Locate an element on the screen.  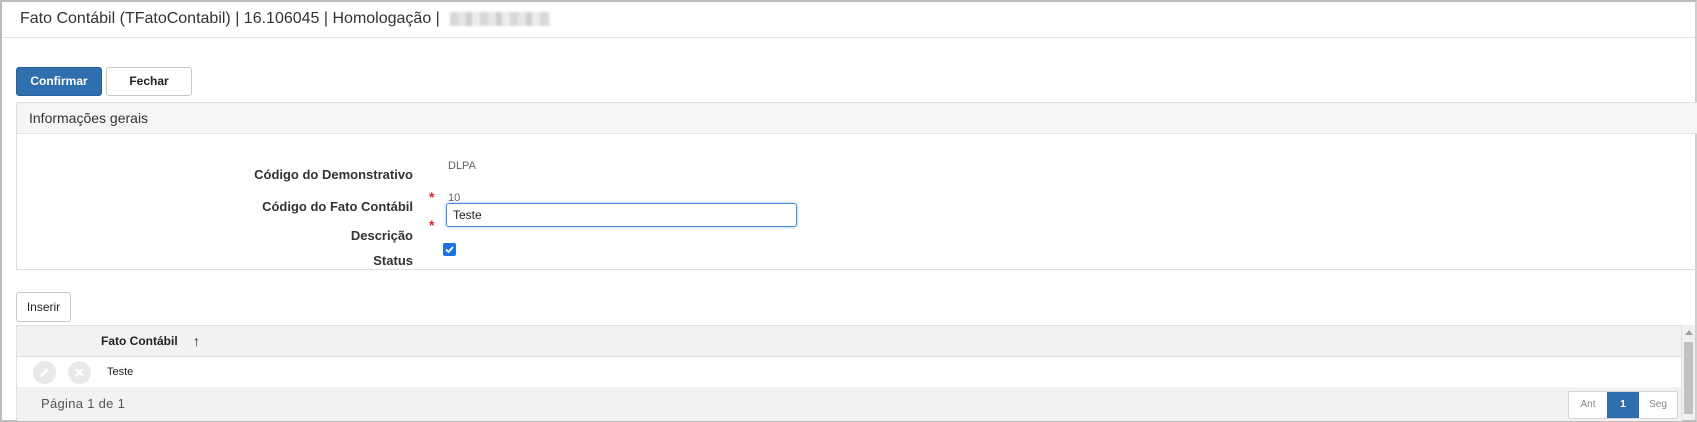
pager-prev-button: Ant is located at coordinates (1588, 405).